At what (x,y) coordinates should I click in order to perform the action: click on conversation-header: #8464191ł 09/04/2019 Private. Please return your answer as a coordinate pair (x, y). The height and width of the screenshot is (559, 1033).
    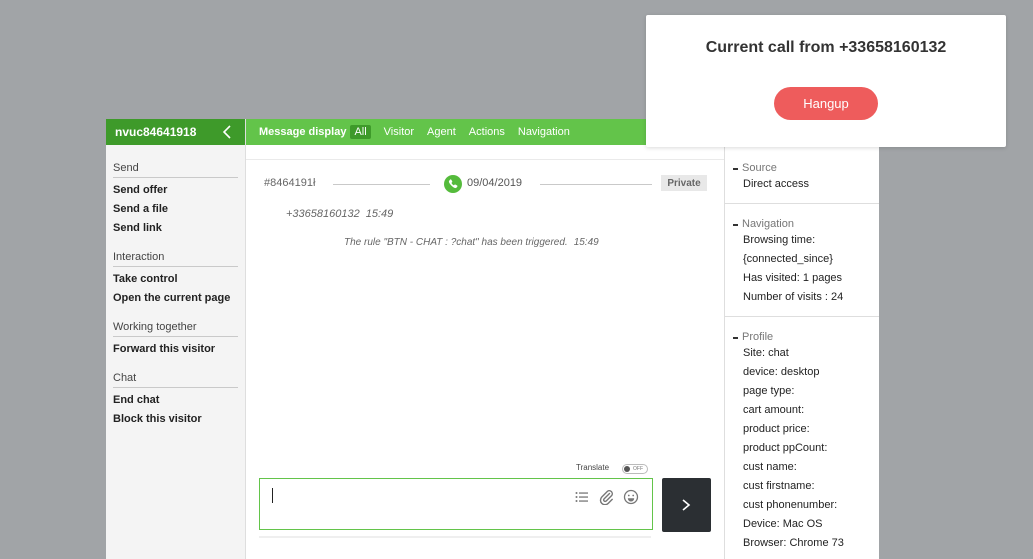
    Looking at the image, I should click on (485, 183).